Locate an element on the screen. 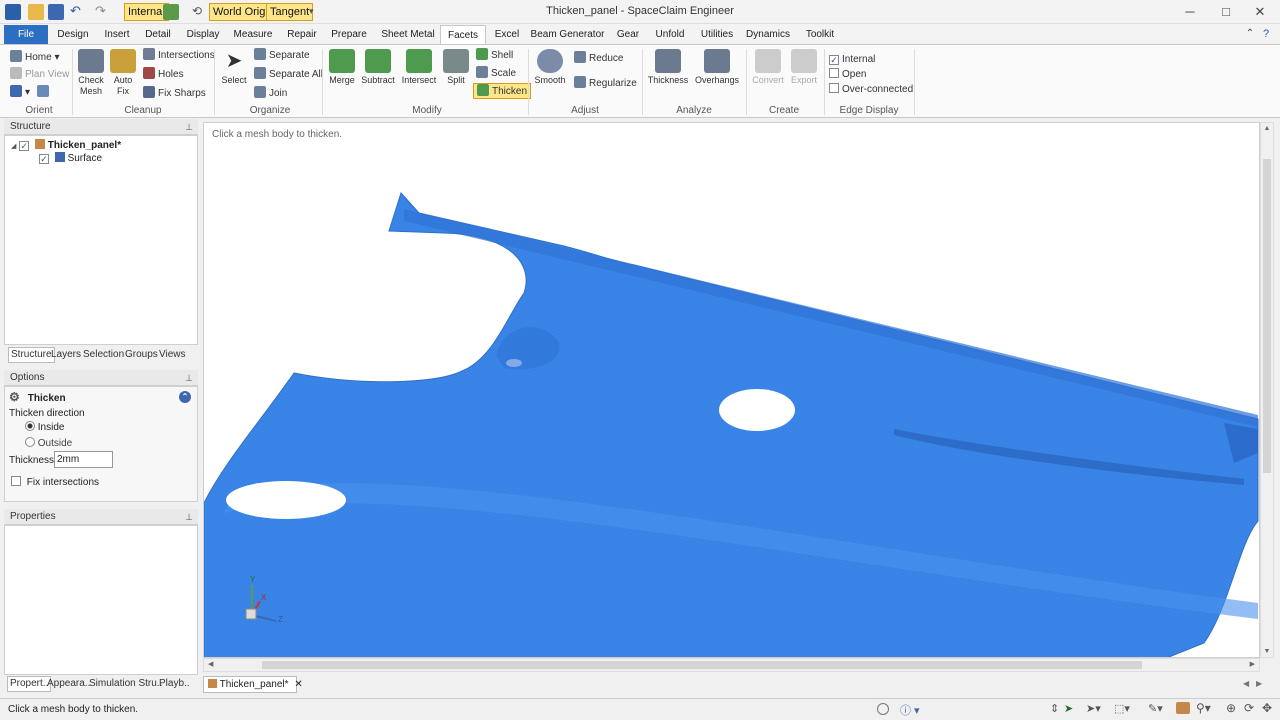 This screenshot has height=720, width=1280. save-icon is located at coordinates (56, 12).